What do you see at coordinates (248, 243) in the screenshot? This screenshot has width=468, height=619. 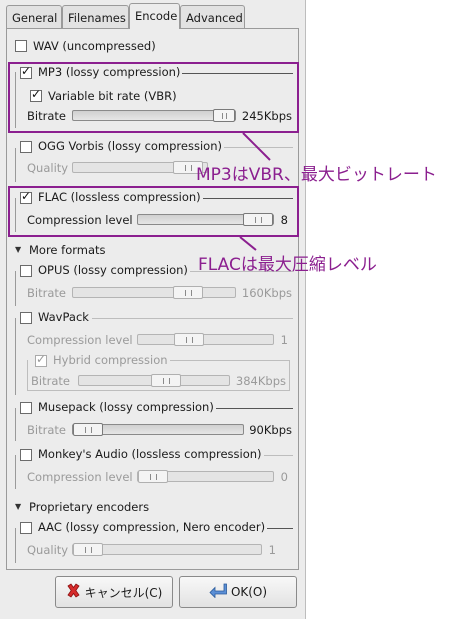 I see `flac-note-pointer` at bounding box center [248, 243].